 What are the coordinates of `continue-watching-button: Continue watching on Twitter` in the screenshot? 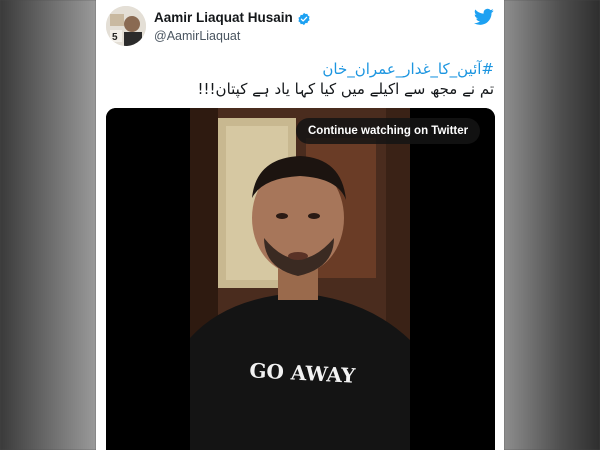 It's located at (388, 131).